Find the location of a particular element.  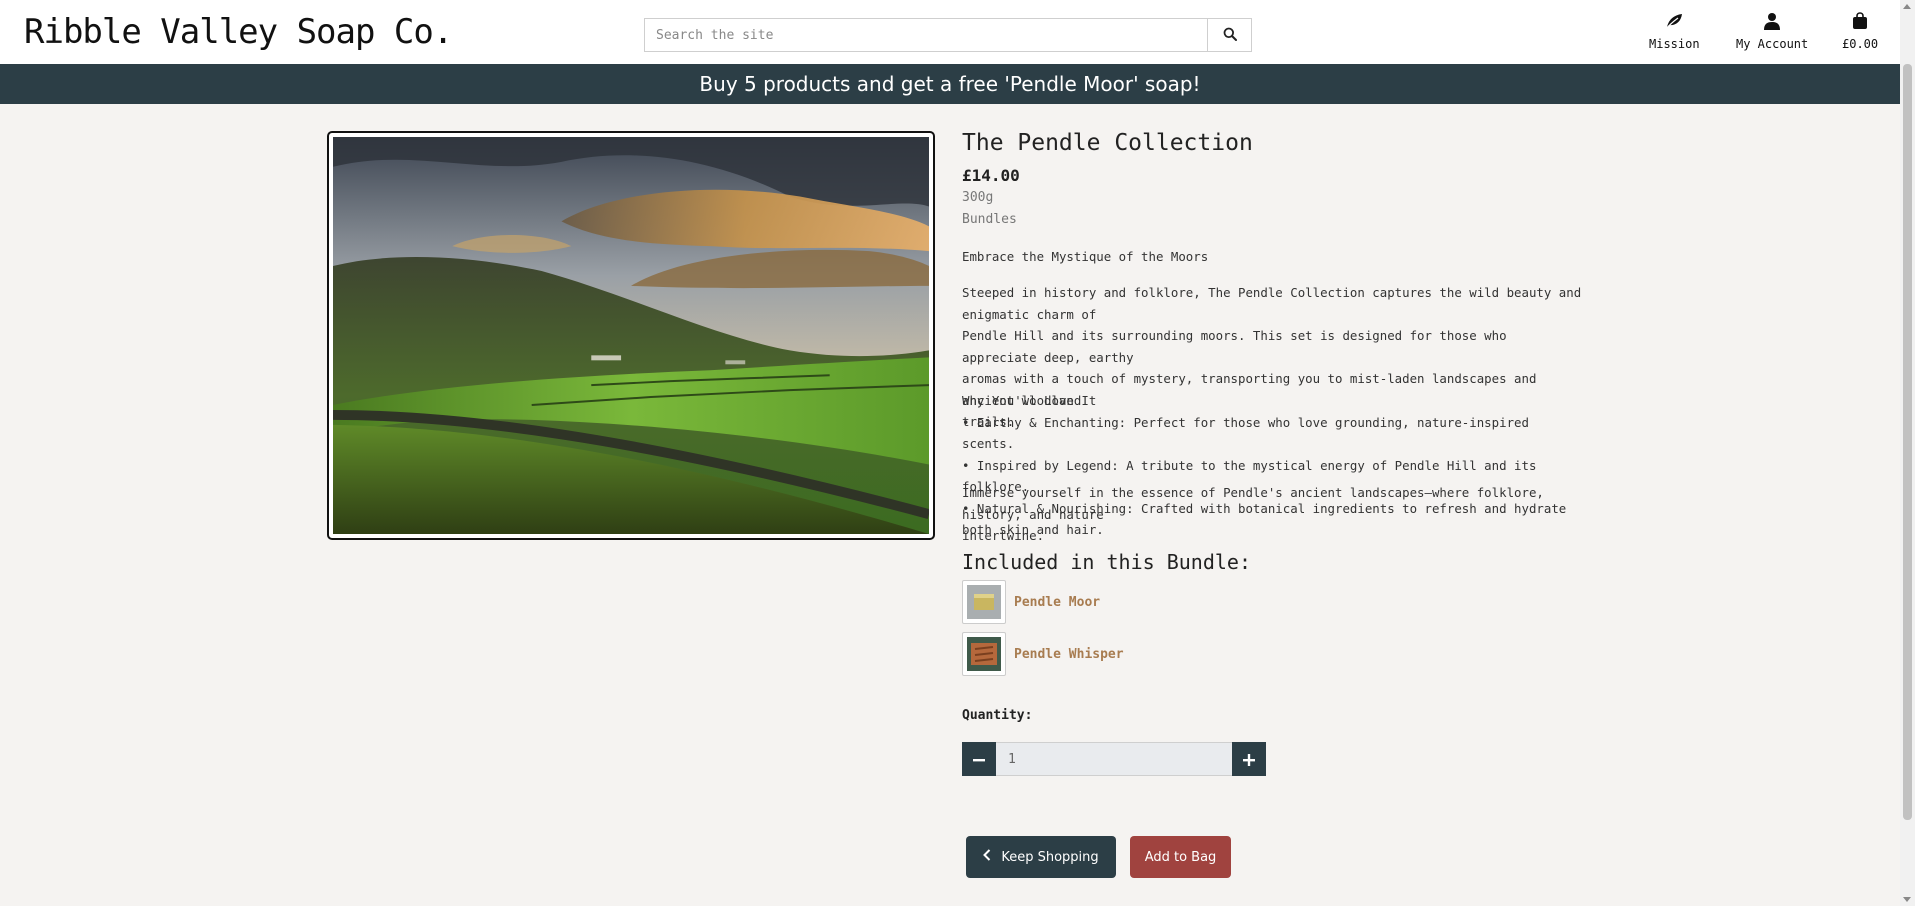

product-tagline: Embrace the Mystique of the Moors is located at coordinates (1085, 256).